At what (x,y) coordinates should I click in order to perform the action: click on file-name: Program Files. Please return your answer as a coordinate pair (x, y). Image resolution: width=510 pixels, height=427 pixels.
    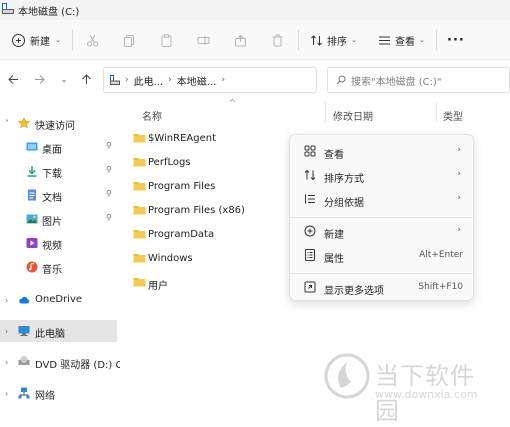
    Looking at the image, I should click on (182, 186).